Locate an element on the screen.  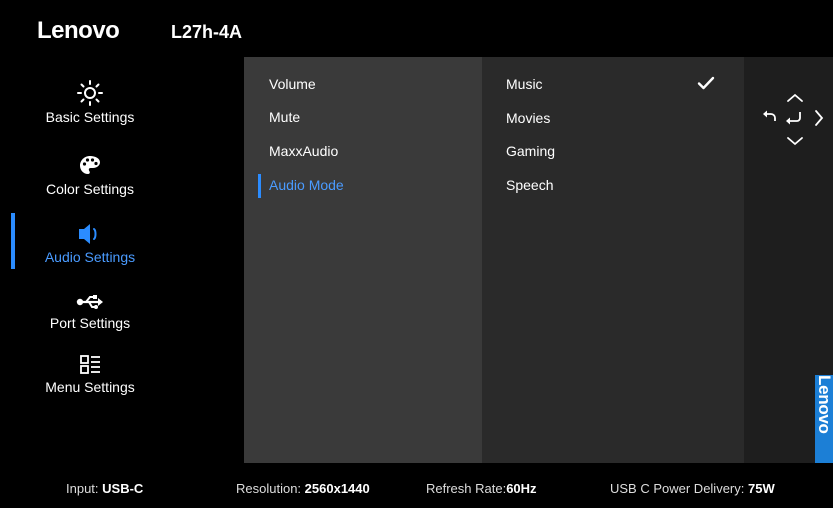
back-icon is located at coordinates (769, 115).